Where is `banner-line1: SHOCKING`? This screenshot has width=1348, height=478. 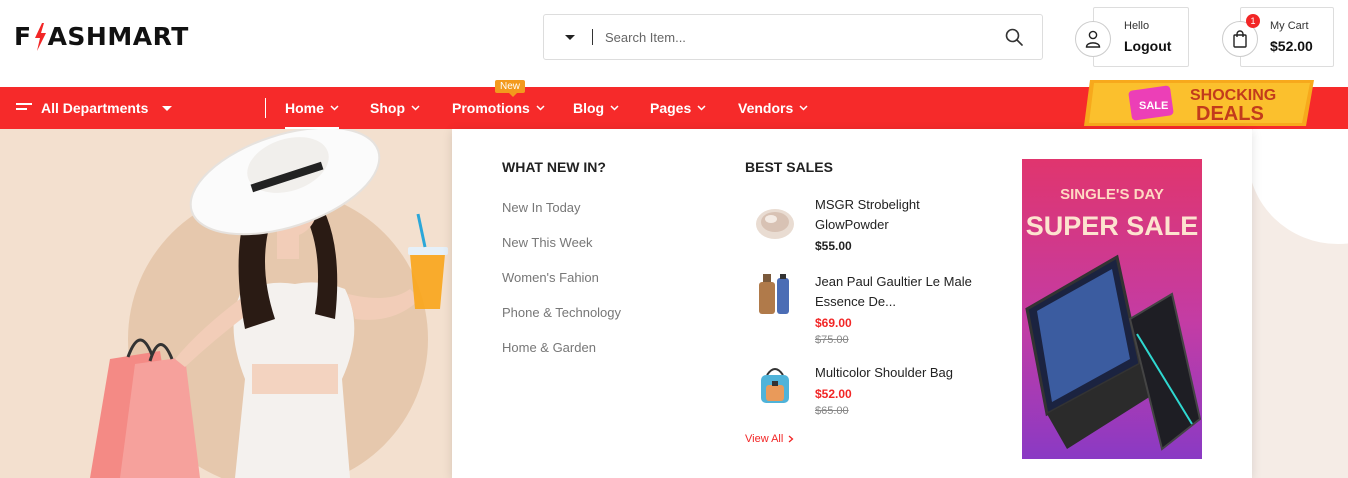
banner-line1: SHOCKING is located at coordinates (1233, 95).